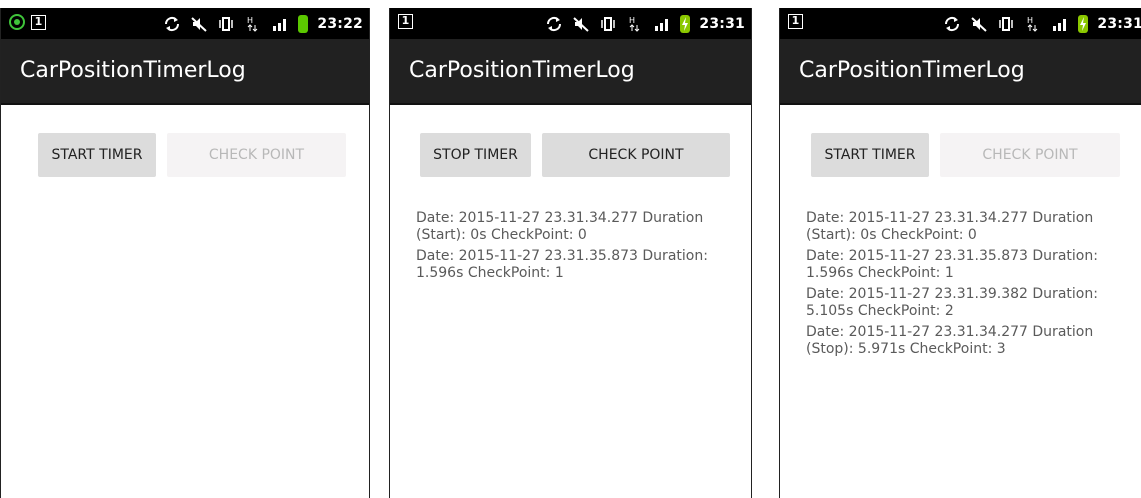 The width and height of the screenshot is (1141, 498). I want to click on status-bar: 1 H 23:22, so click(185, 23).